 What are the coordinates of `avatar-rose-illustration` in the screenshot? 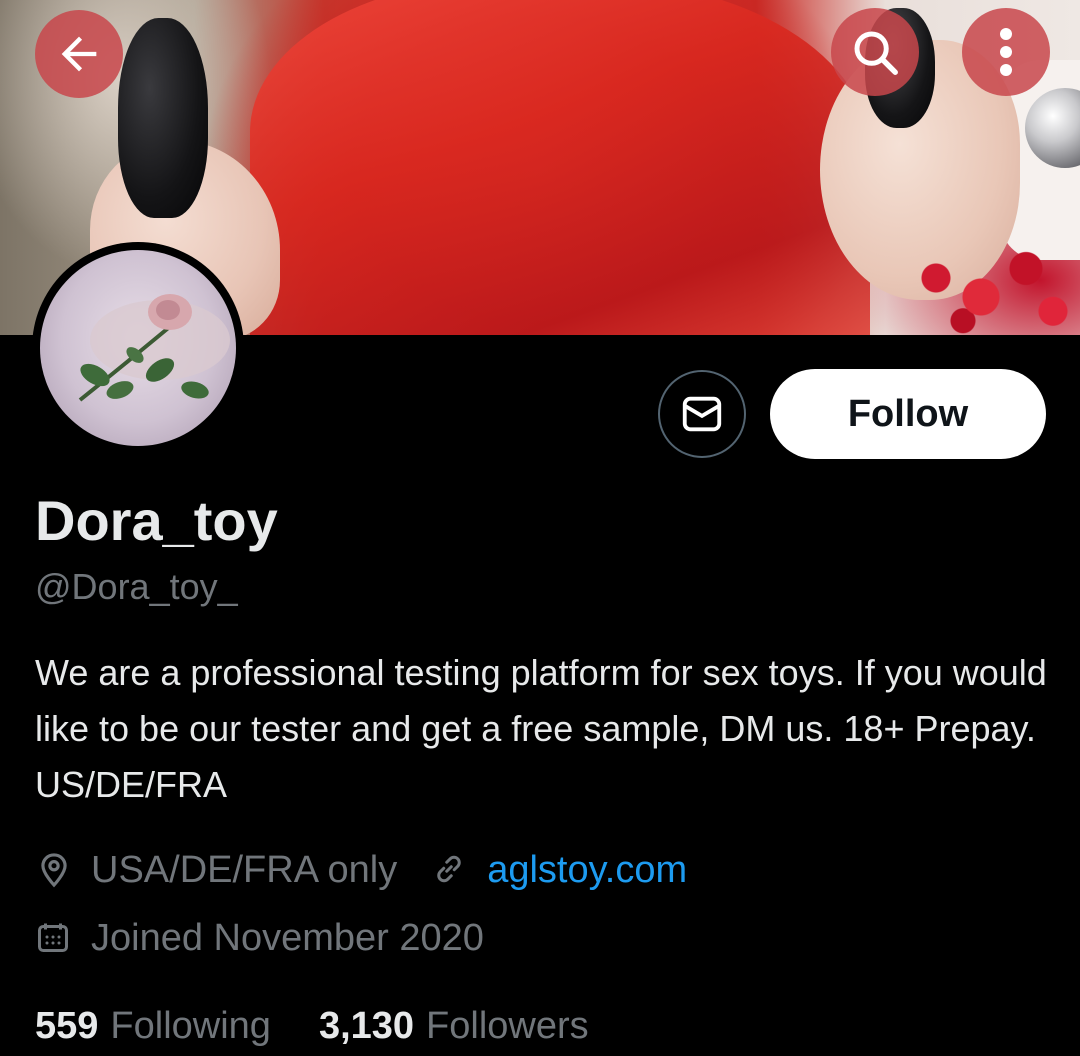 It's located at (154, 348).